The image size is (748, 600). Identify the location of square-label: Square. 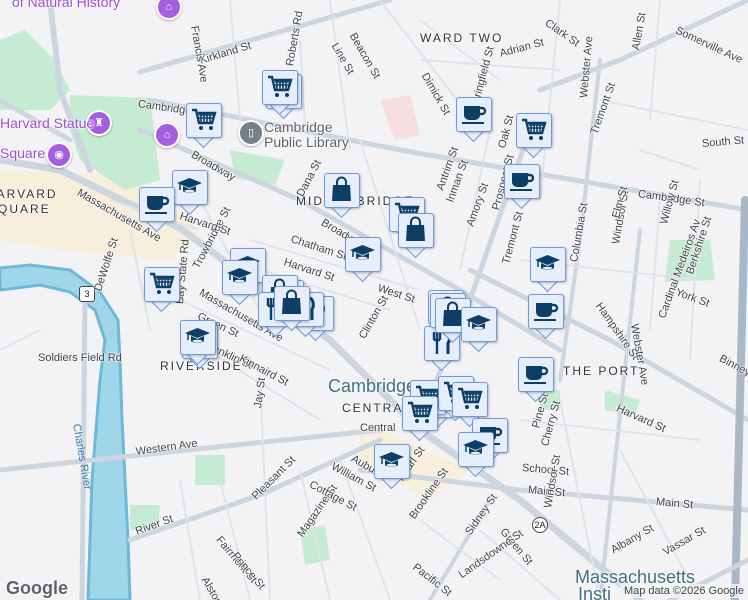
(23, 153).